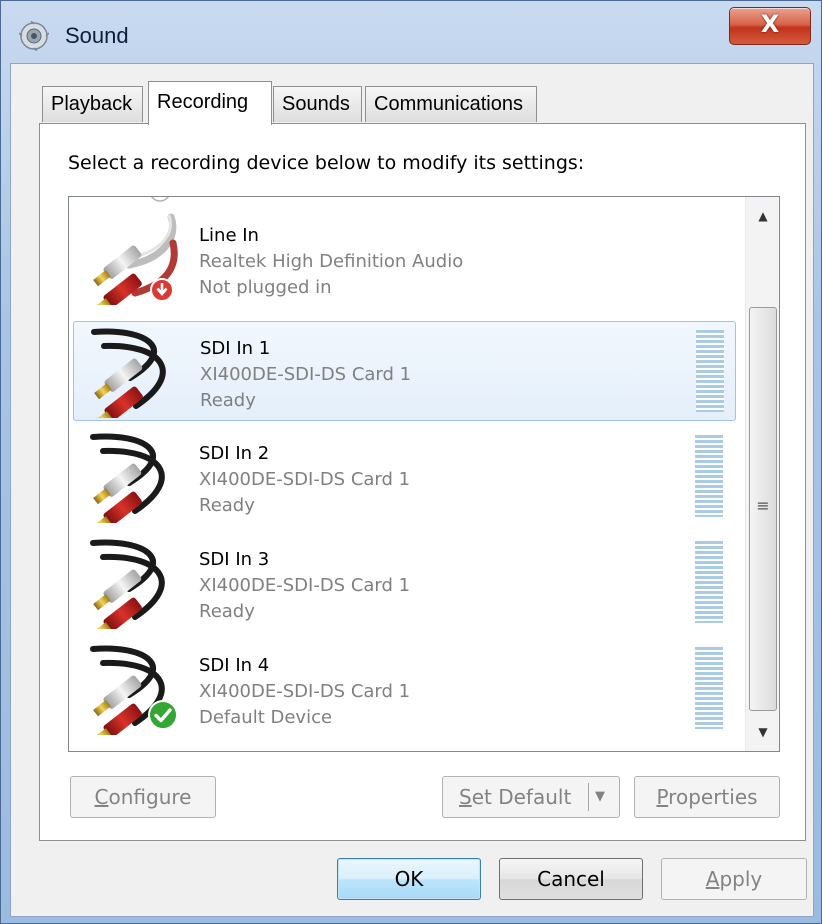  What do you see at coordinates (763, 216) in the screenshot?
I see `scroll-up-icon: ▲` at bounding box center [763, 216].